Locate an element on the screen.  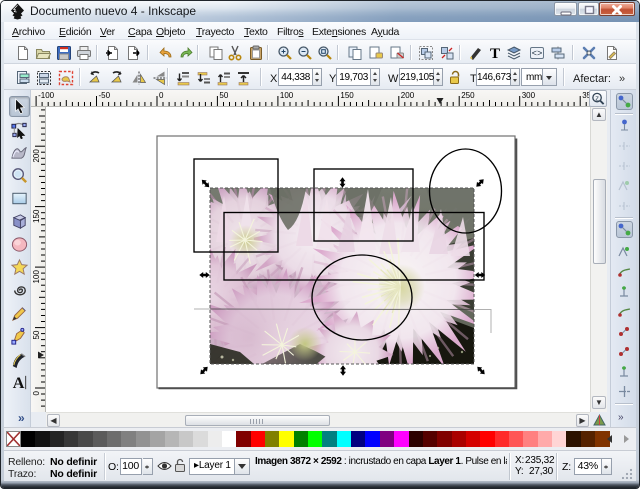
svg-text: T is located at coordinates (495, 53).